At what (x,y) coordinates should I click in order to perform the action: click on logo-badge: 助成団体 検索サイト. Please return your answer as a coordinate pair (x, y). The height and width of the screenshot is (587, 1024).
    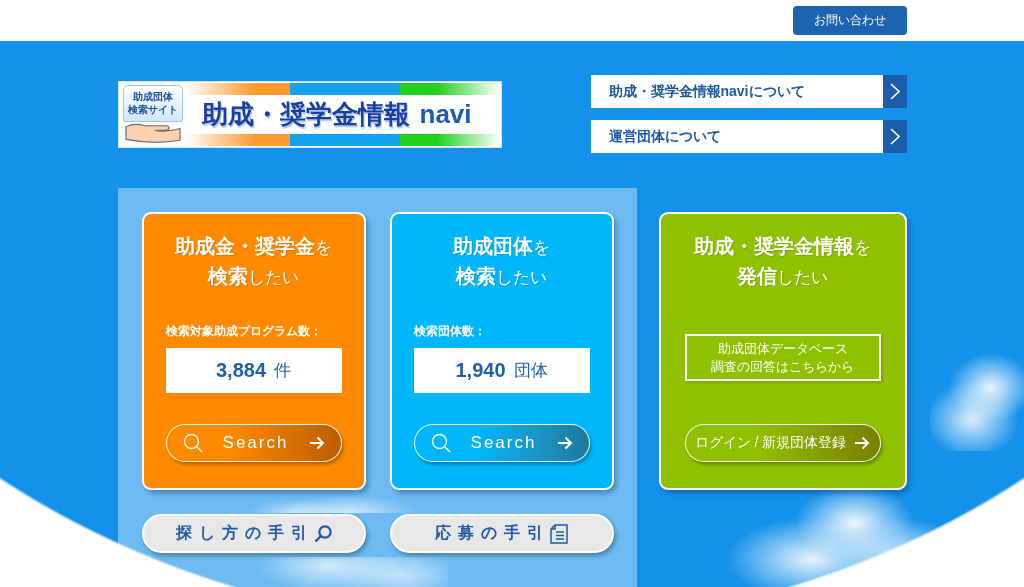
    Looking at the image, I should click on (152, 103).